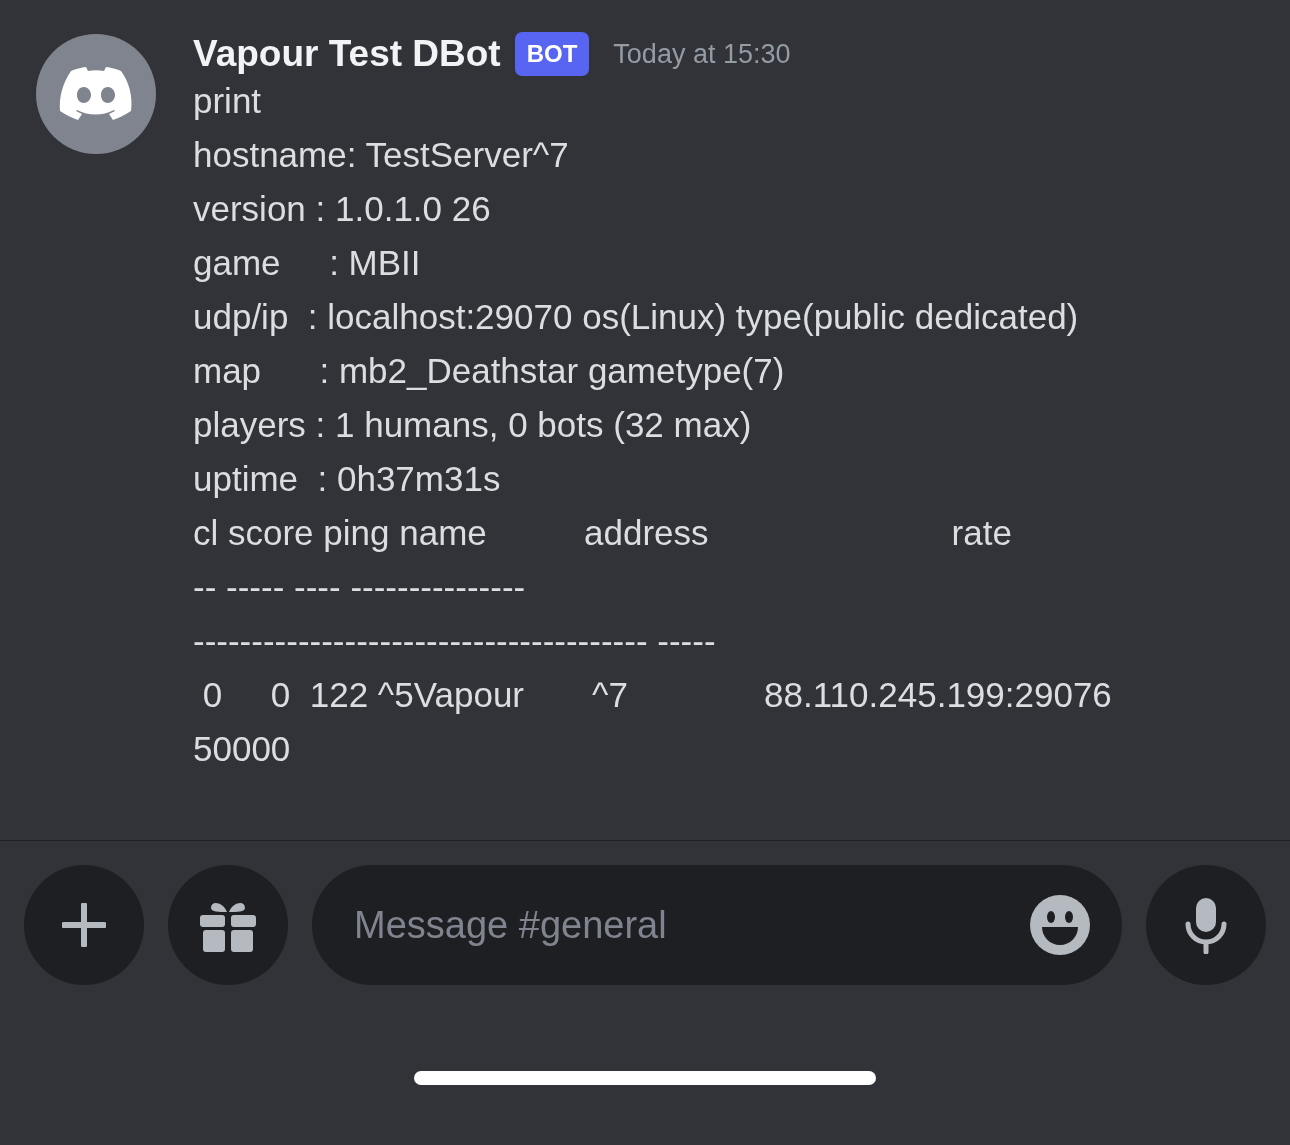 This screenshot has height=1145, width=1290. I want to click on message-line: 50000, so click(242, 749).